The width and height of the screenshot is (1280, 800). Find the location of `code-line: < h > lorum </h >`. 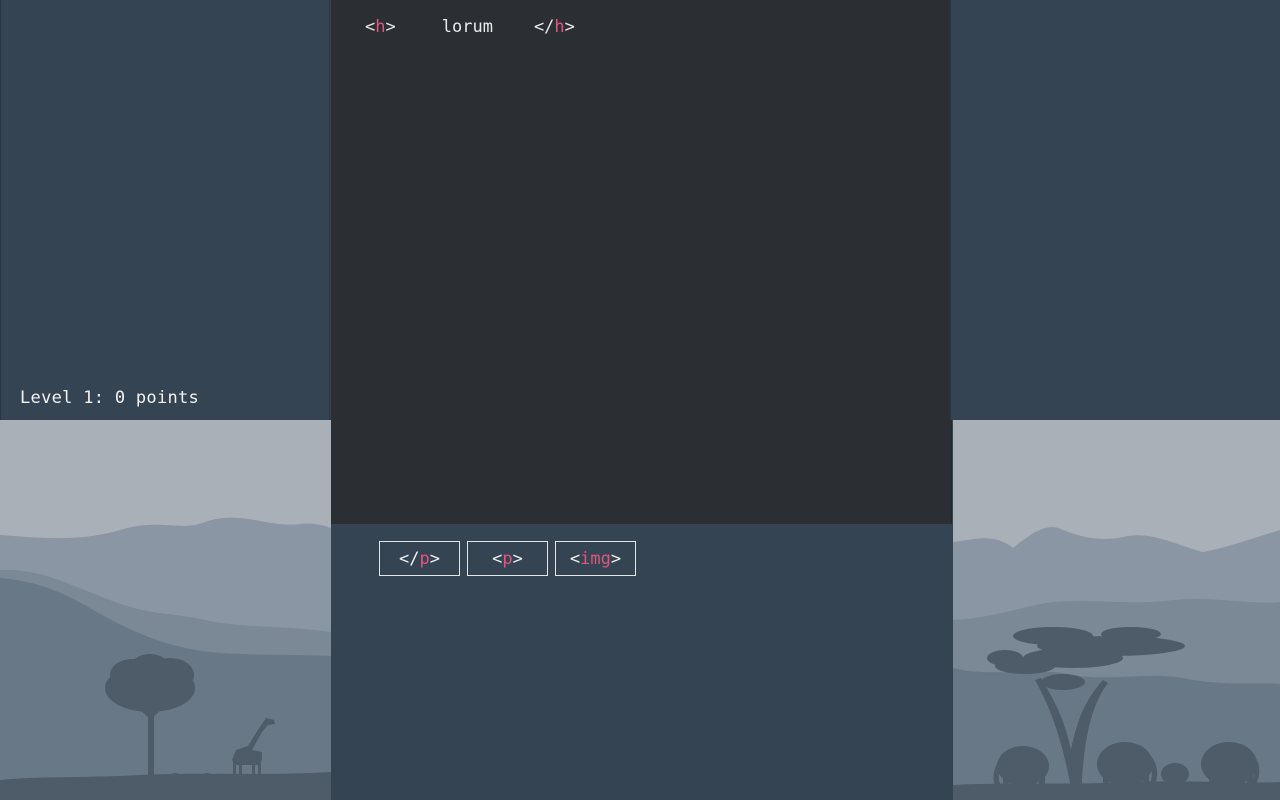

code-line: < h > lorum </h > is located at coordinates (470, 27).